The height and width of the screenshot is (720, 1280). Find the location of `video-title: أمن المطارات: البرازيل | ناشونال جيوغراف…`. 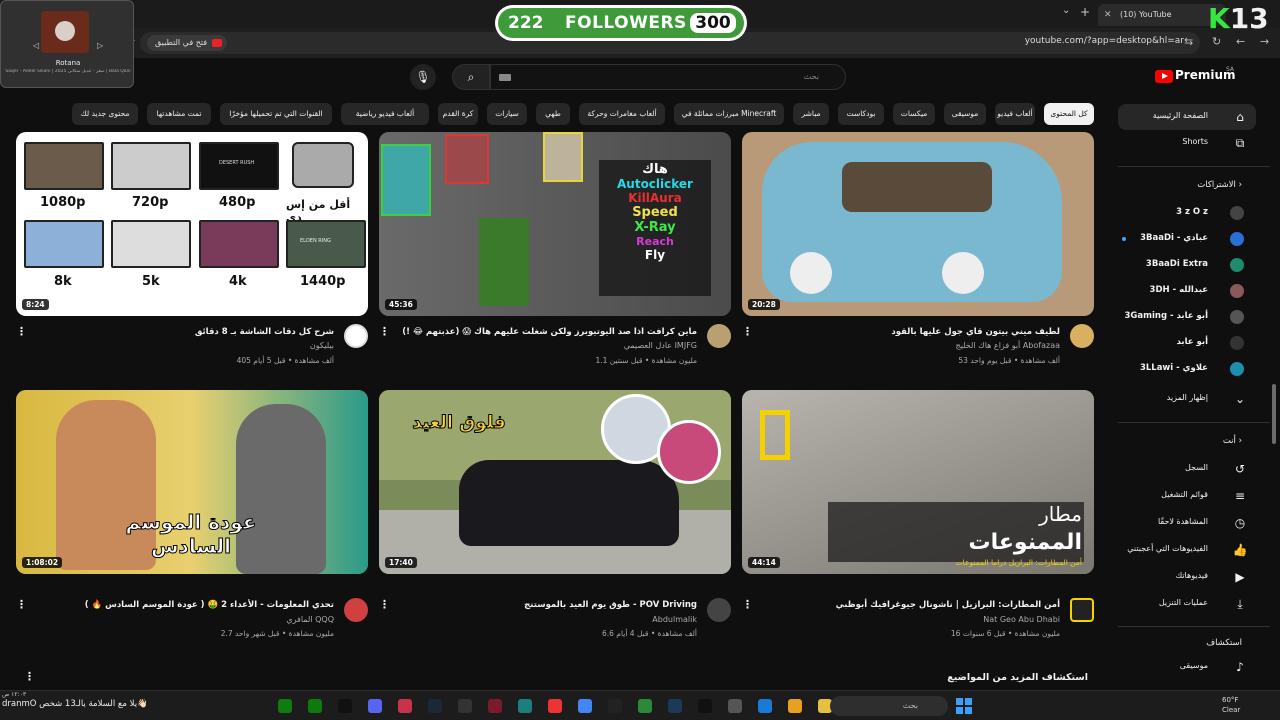

video-title: أمن المطارات: البرازيل | ناشونال جيوغراف… is located at coordinates (948, 605).